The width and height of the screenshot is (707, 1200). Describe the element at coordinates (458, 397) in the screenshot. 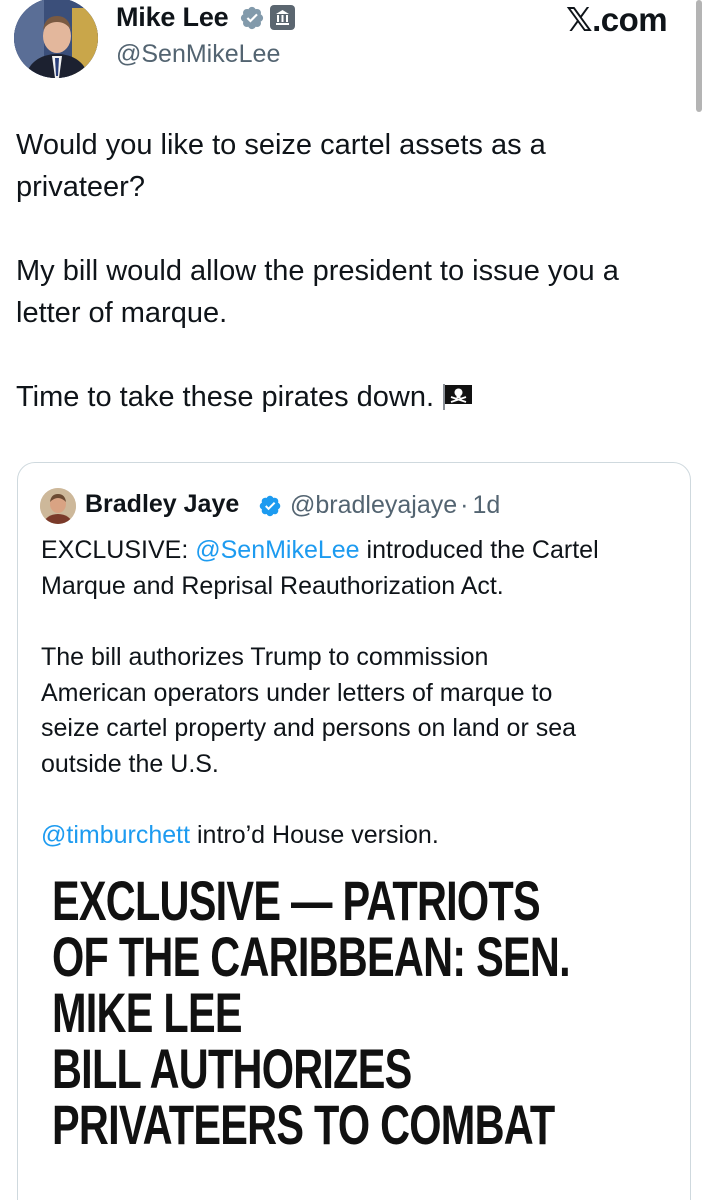

I see `pirate-flag-icon` at that location.